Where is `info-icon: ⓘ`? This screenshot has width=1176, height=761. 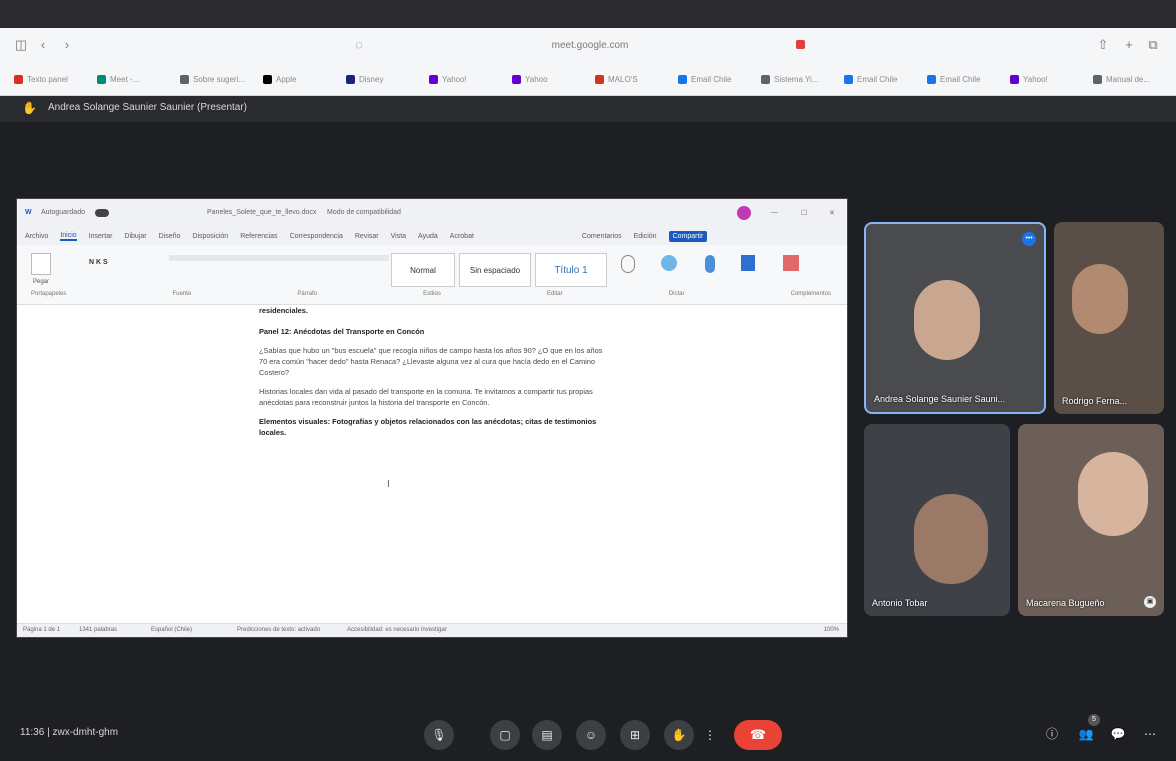 info-icon: ⓘ is located at coordinates (1052, 734).